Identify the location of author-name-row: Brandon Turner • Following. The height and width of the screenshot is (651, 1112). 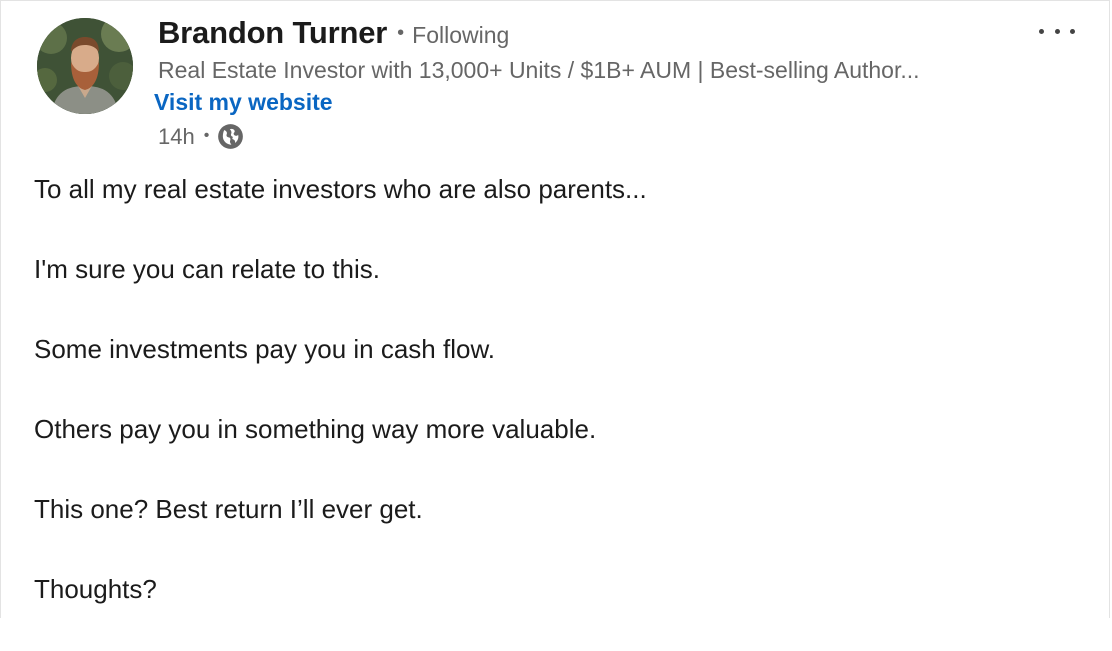
(333, 33).